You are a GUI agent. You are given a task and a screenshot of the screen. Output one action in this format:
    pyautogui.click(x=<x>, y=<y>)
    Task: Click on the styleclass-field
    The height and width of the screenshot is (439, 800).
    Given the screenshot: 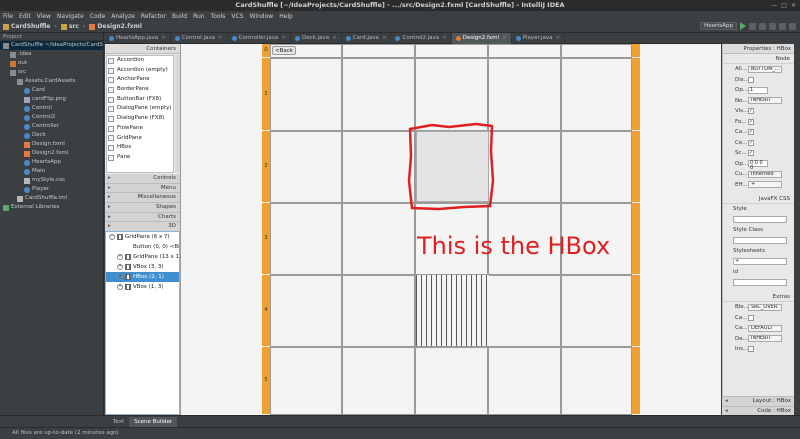 What is the action you would take?
    pyautogui.click(x=760, y=241)
    